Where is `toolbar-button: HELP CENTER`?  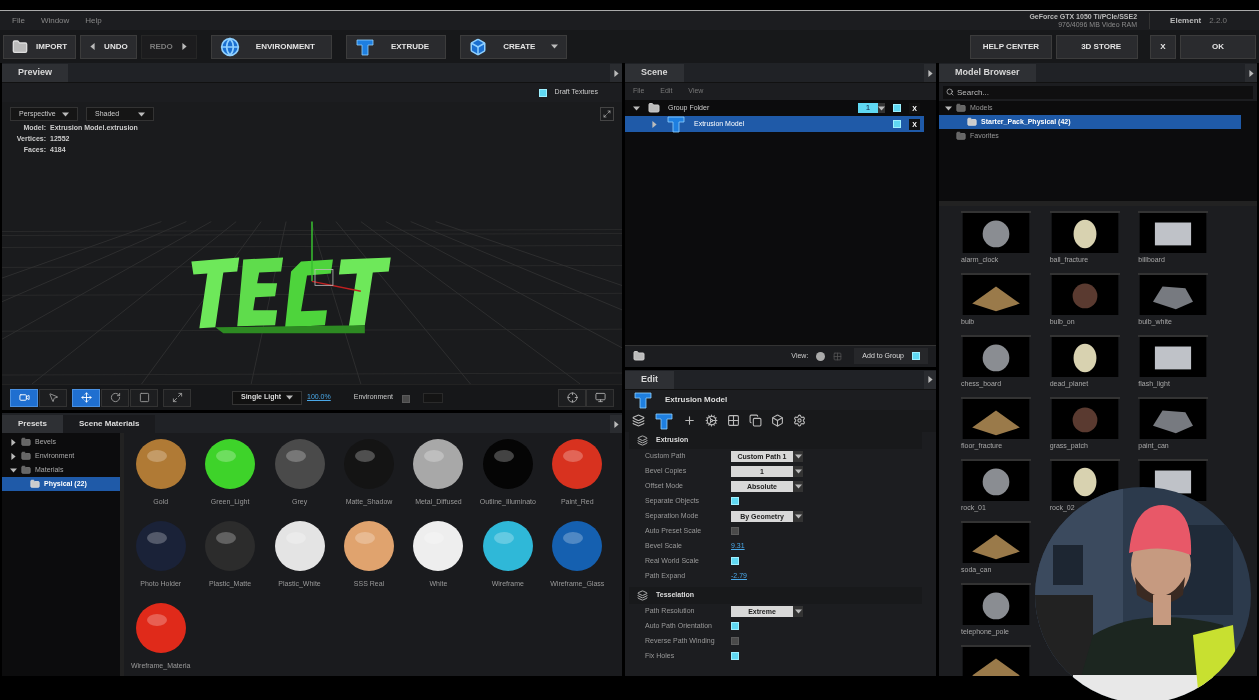
toolbar-button: HELP CENTER is located at coordinates (1010, 46).